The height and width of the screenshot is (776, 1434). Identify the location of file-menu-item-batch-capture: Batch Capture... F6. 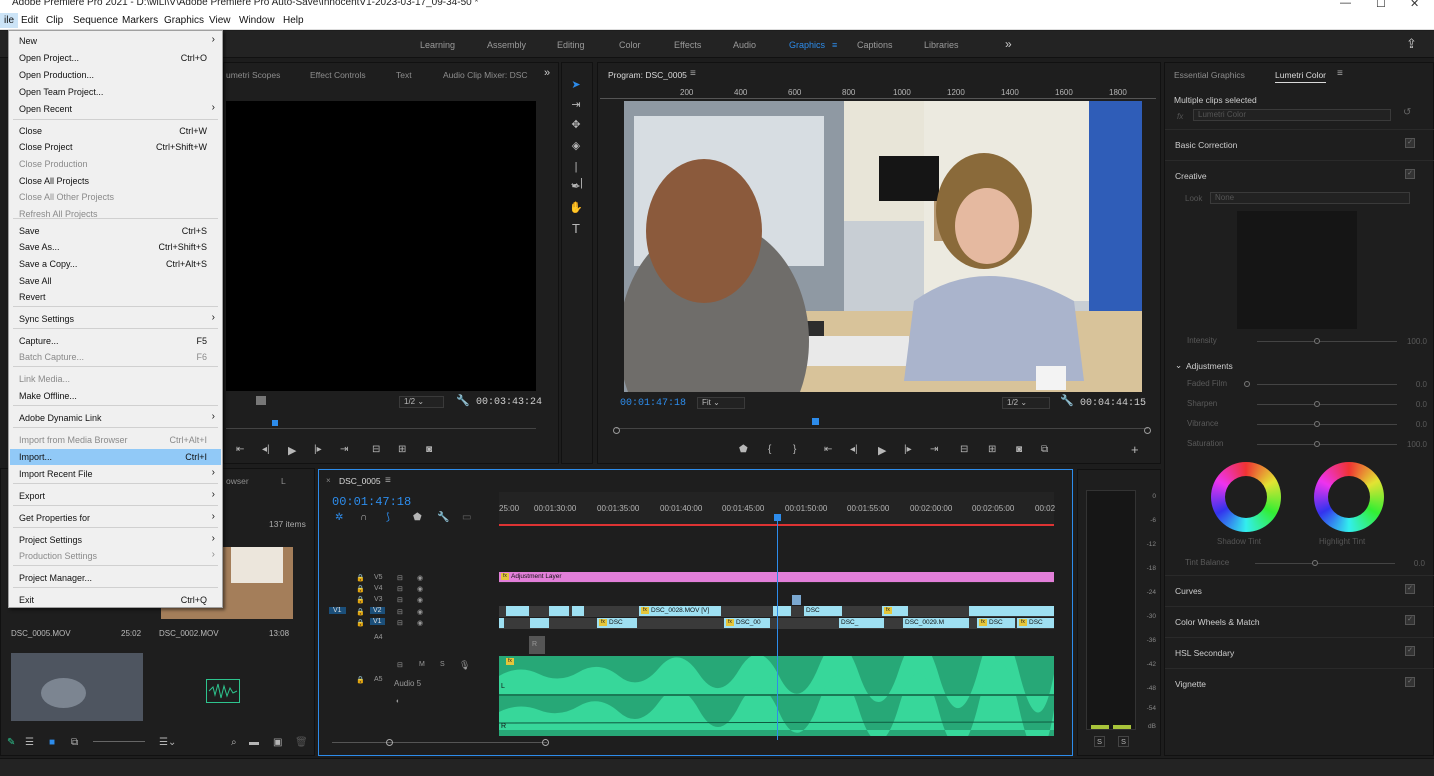
(115, 357).